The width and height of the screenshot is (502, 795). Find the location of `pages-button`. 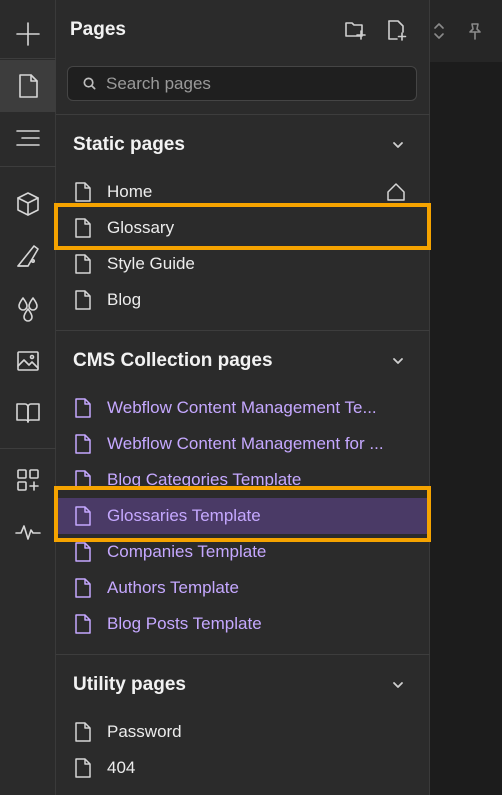

pages-button is located at coordinates (28, 86).